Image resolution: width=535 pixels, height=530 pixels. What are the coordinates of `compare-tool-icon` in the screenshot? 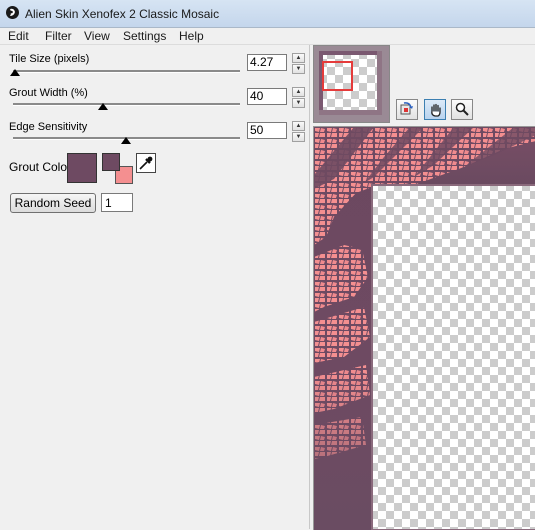 It's located at (406, 108).